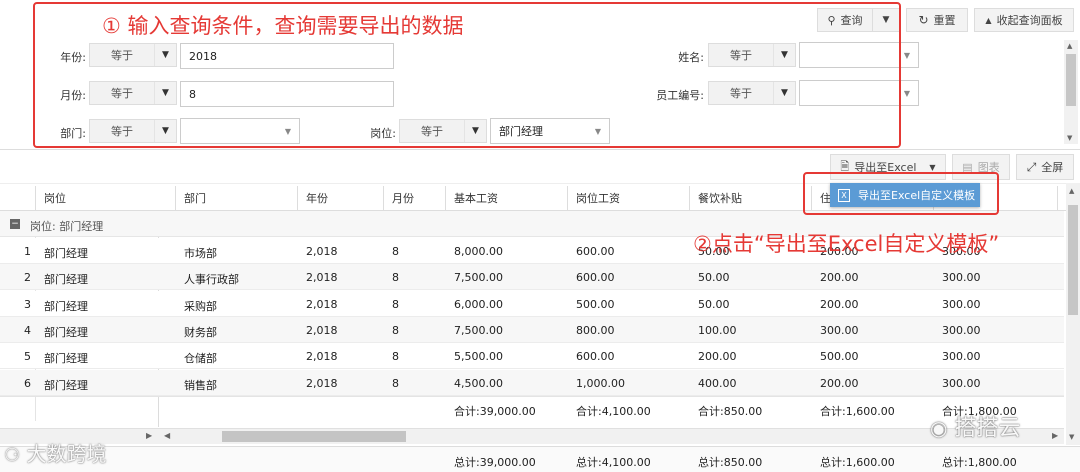 The height and width of the screenshot is (472, 1080). I want to click on annotation-step1: ① 输入查询条件，查询需要导出的数据, so click(283, 26).